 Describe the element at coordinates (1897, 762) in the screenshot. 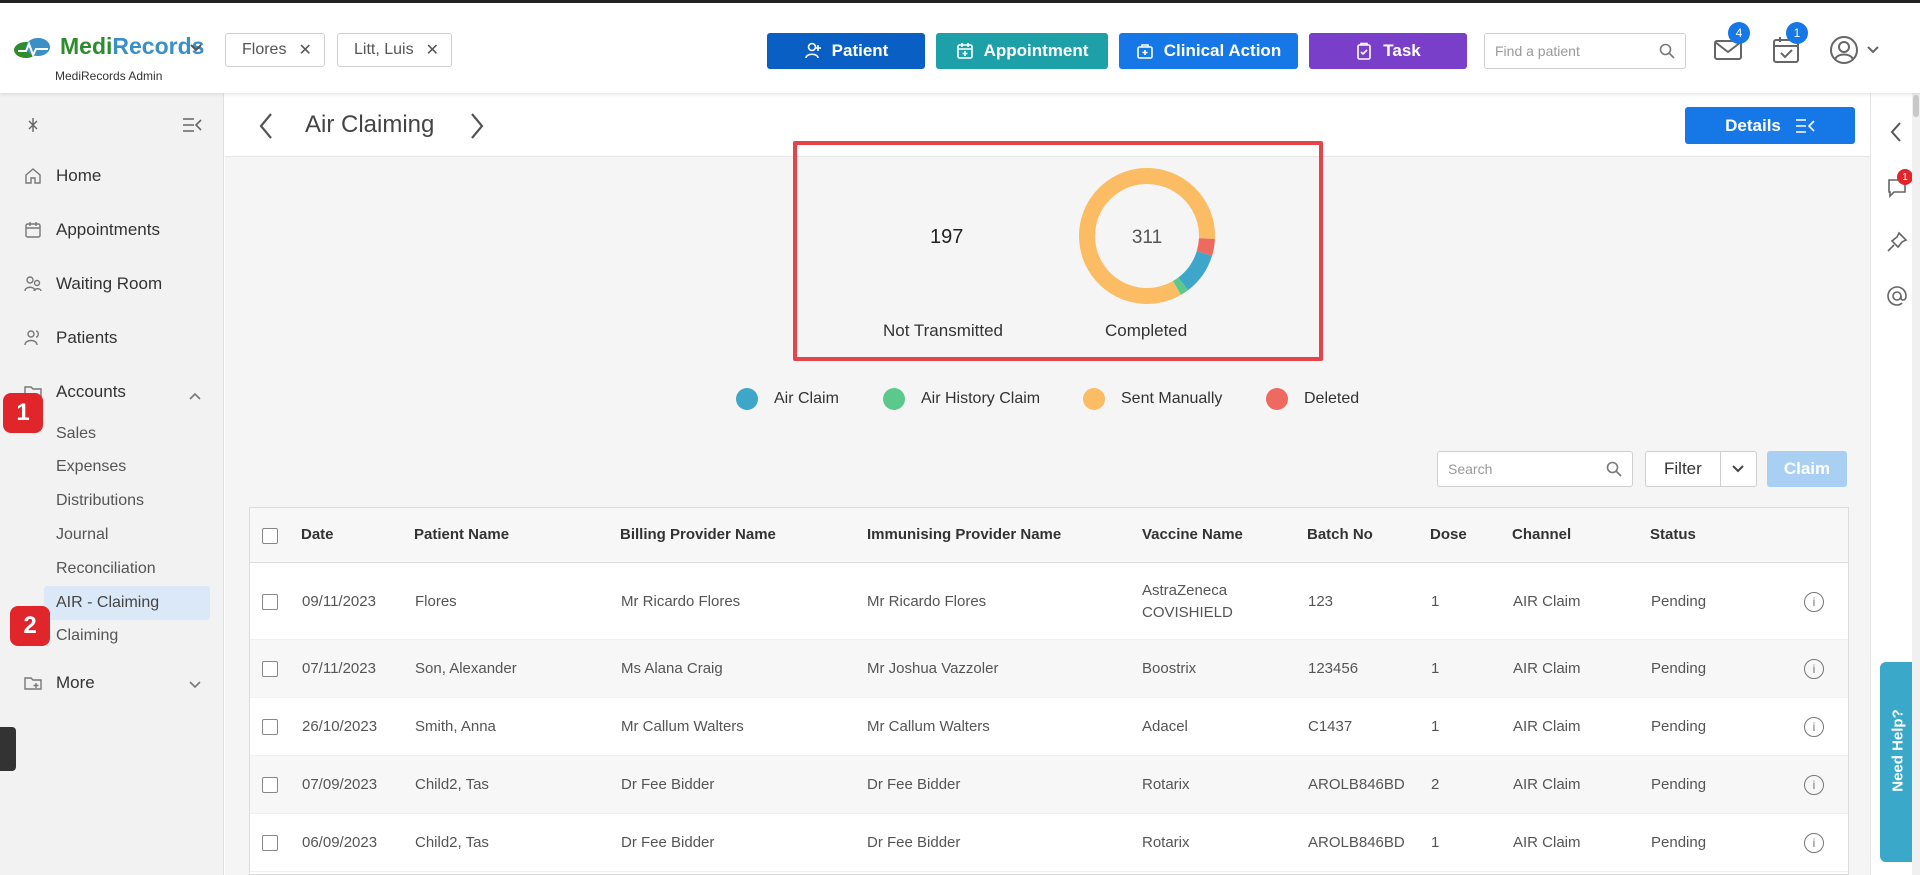

I see `need-help-button: Need Help?` at that location.